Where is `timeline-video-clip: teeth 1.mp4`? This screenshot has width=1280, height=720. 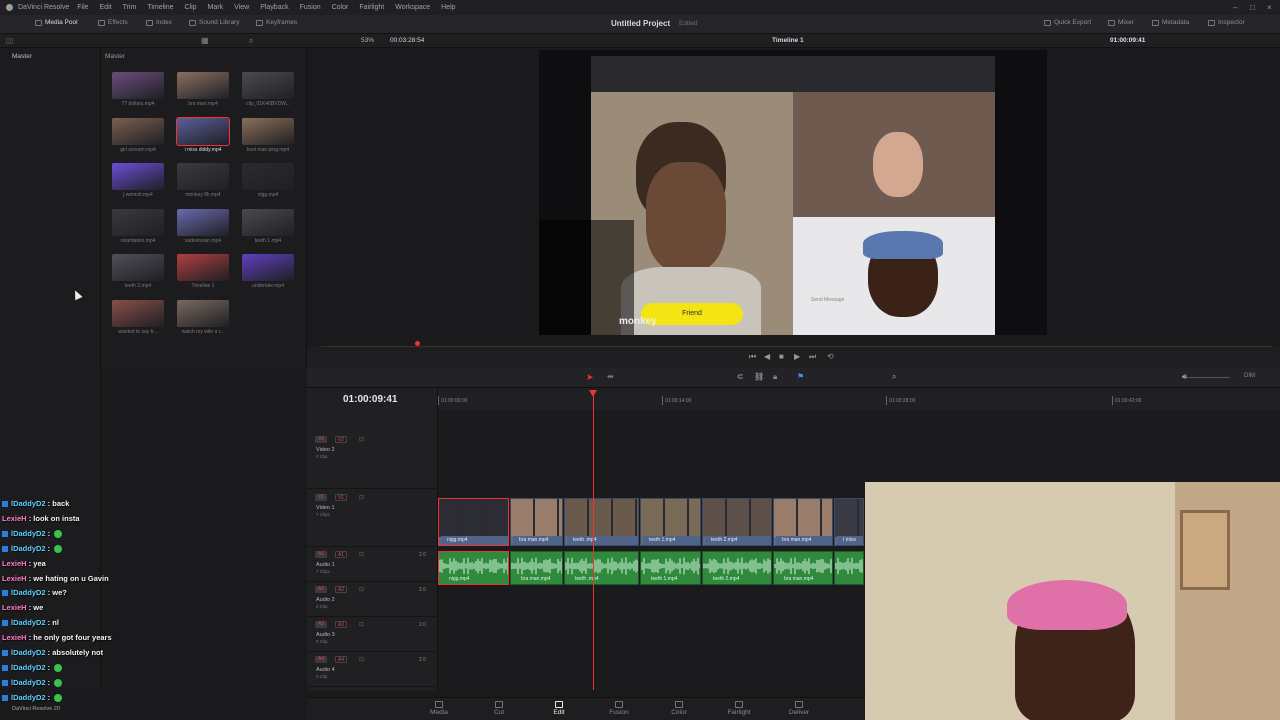
timeline-video-clip: teeth 1.mp4 is located at coordinates (670, 522).